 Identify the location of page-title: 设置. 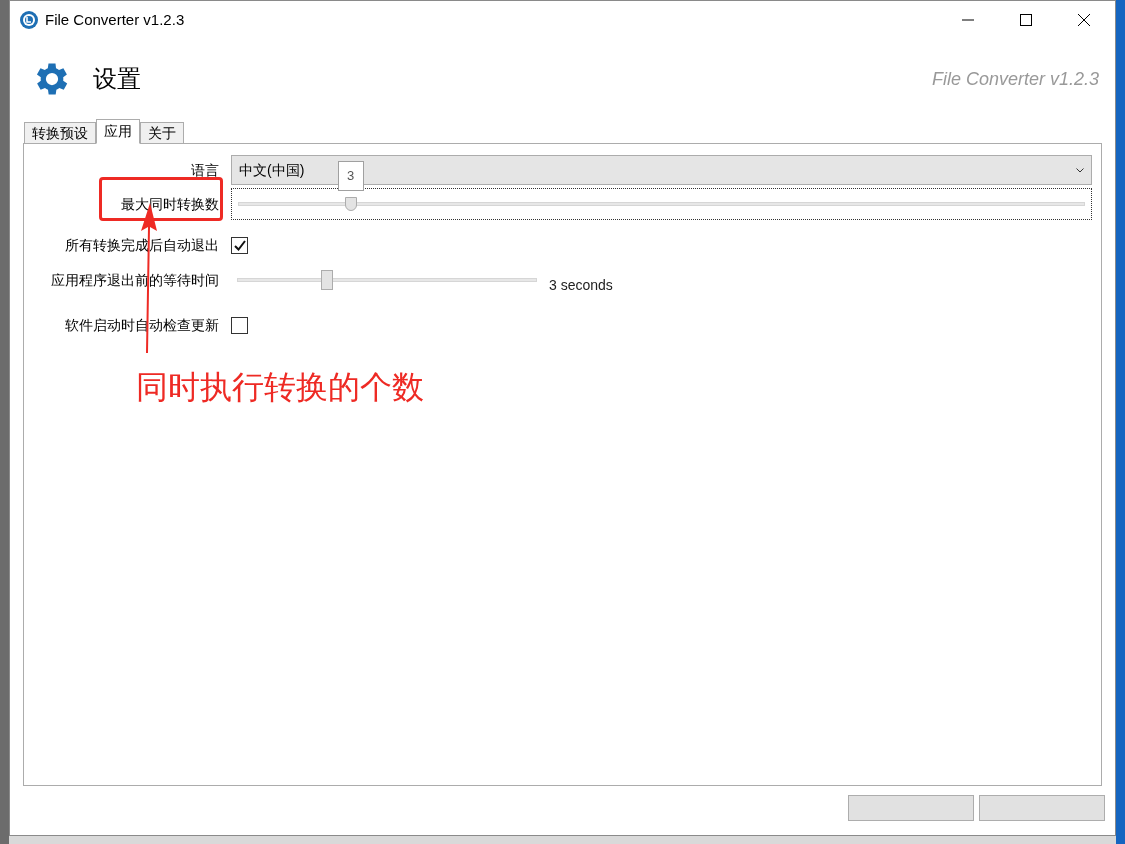
(117, 79).